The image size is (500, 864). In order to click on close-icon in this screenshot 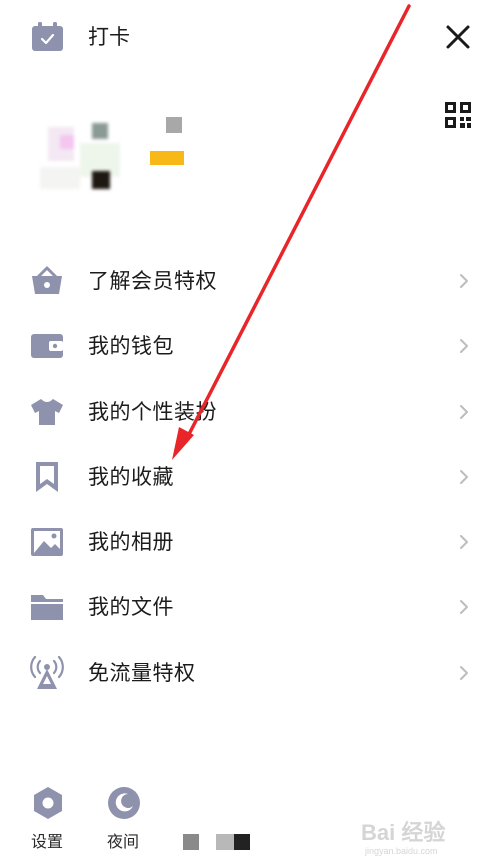, I will do `click(458, 37)`.